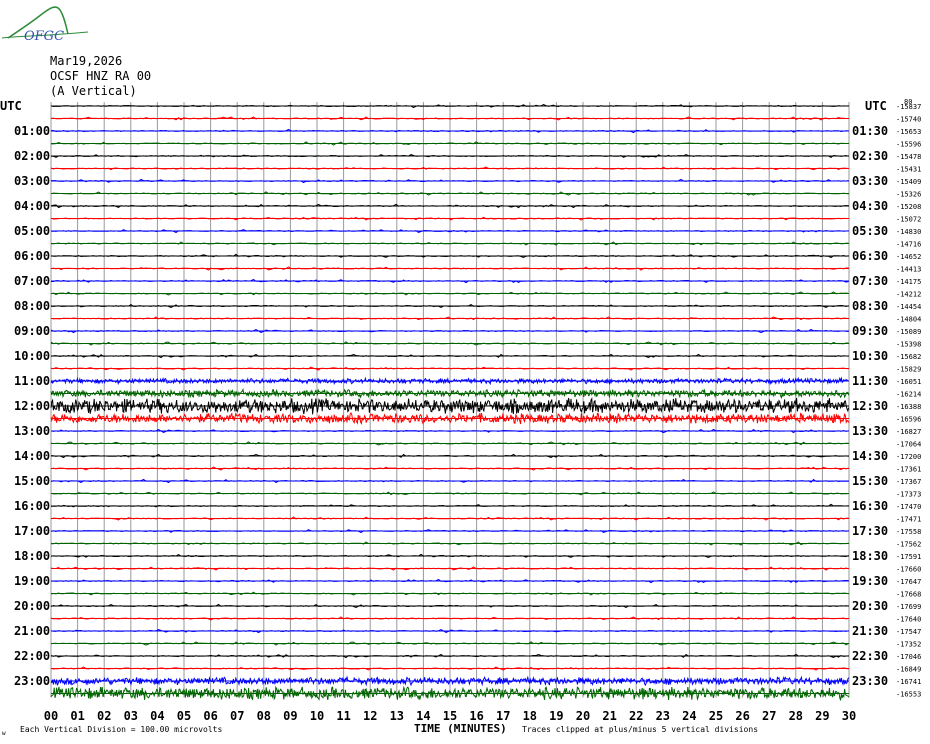 The image size is (930, 744). Describe the element at coordinates (870, 206) in the screenshot. I see `right-halfhour-label: 04:30` at that location.